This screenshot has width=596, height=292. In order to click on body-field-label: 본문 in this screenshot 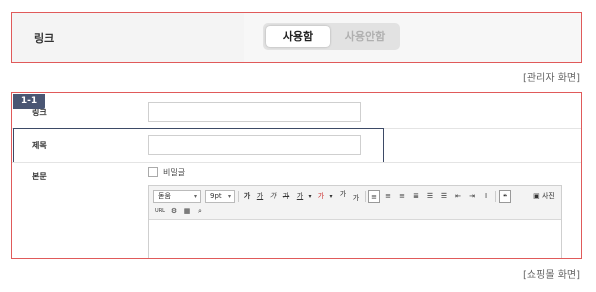, I will do `click(39, 176)`.